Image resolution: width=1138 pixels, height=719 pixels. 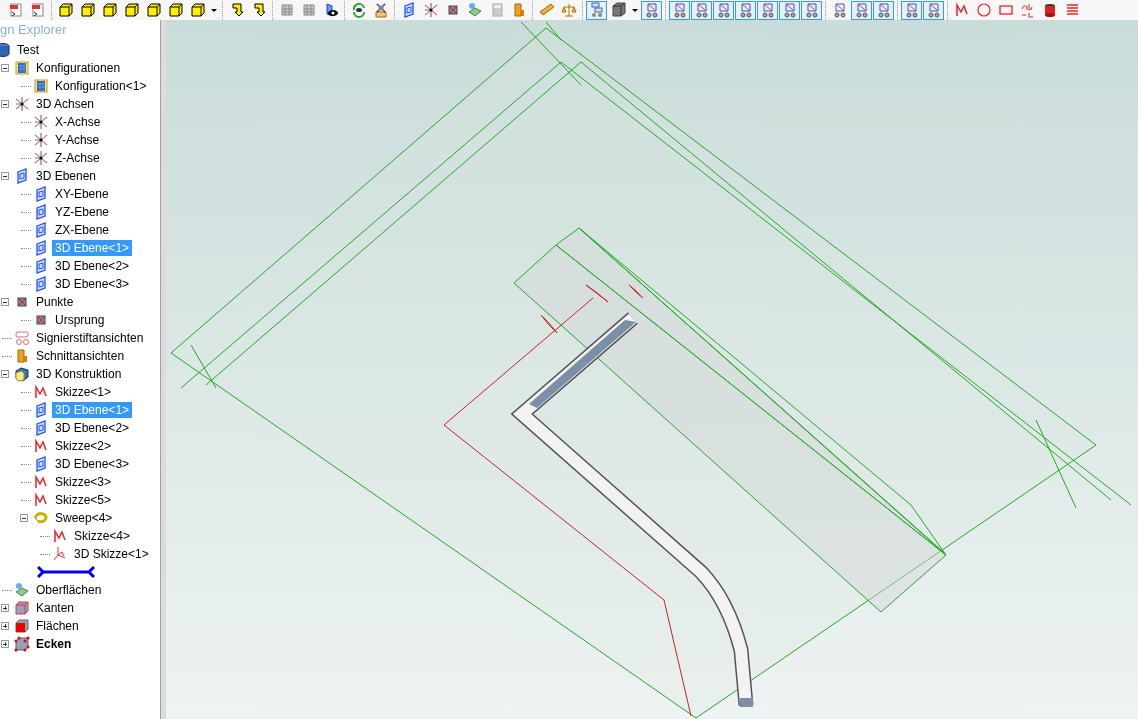 What do you see at coordinates (82, 230) in the screenshot?
I see `tree-item: ZX-Ebene` at bounding box center [82, 230].